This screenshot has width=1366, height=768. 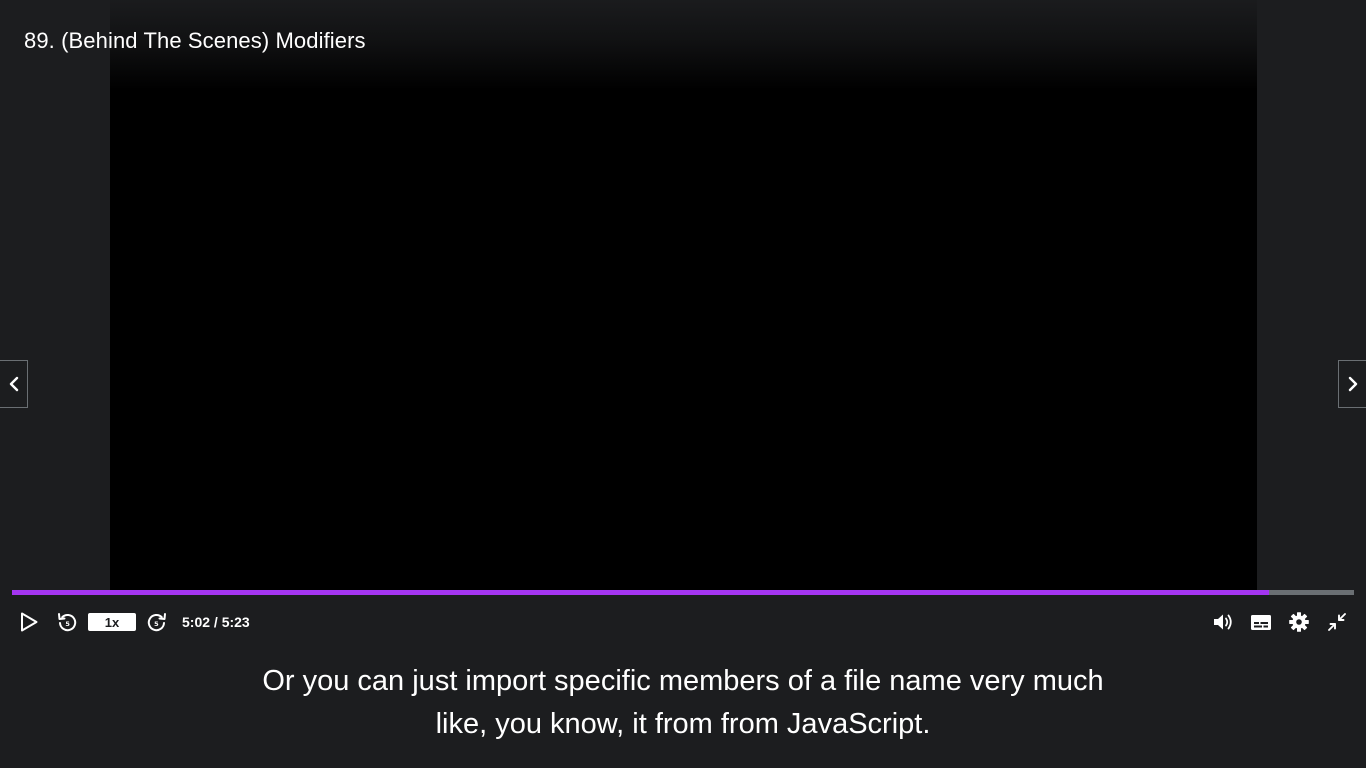 I want to click on volume-button, so click(x=1223, y=622).